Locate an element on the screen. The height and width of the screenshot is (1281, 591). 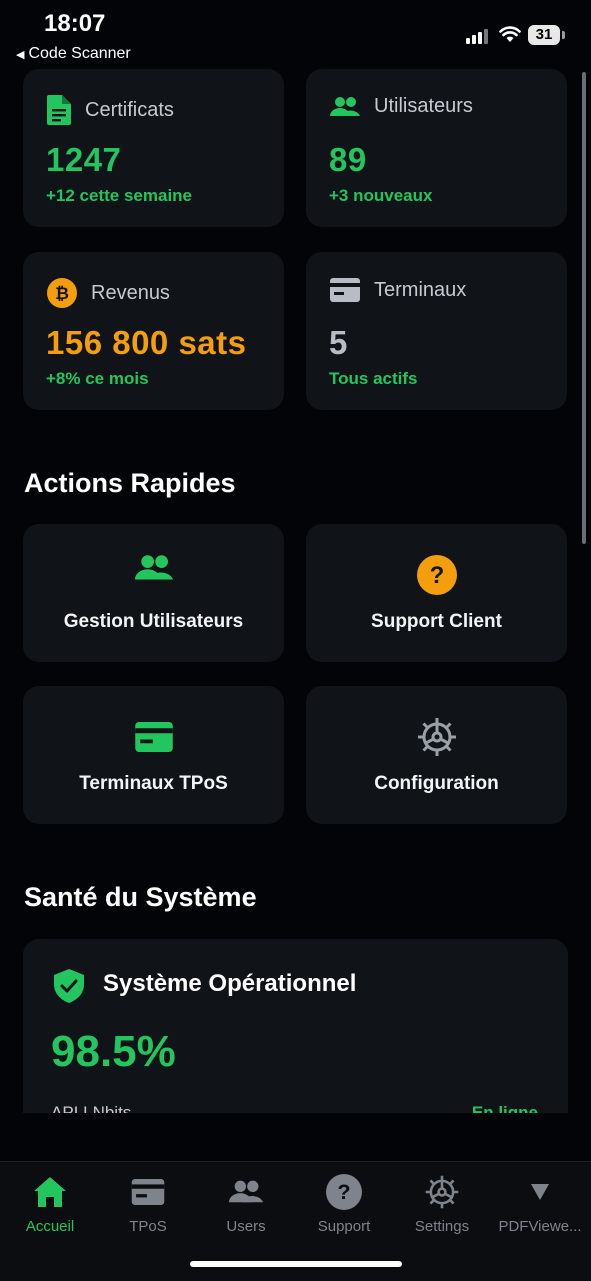
stat-subtext: +12 cette semaine is located at coordinates (119, 195).